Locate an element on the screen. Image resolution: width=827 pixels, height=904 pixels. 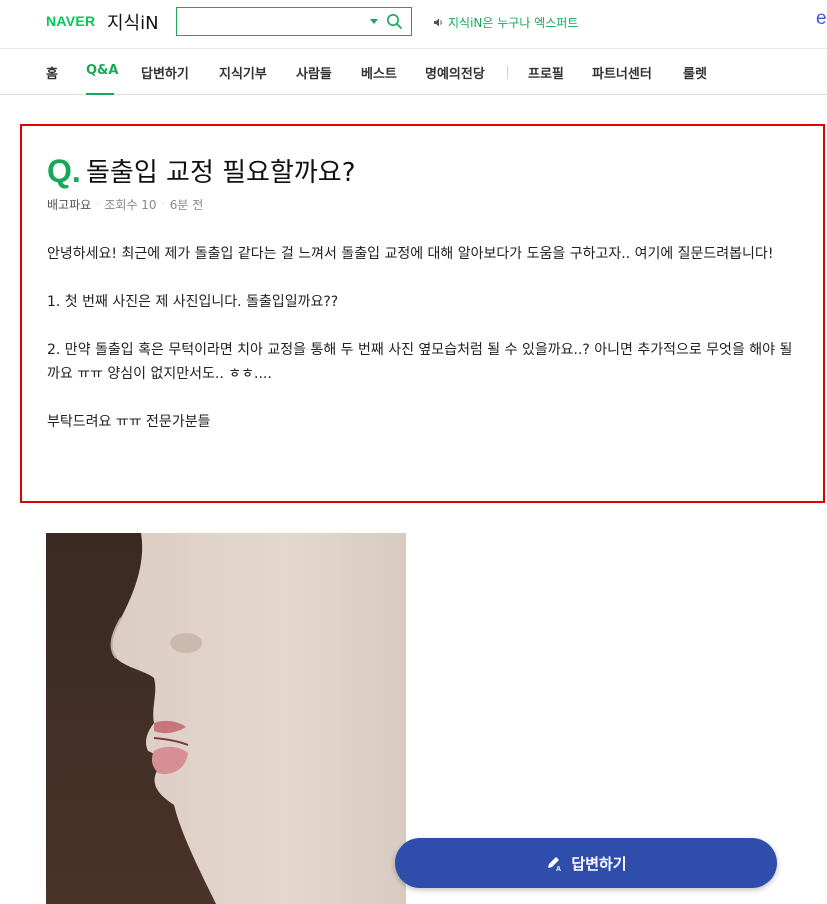
author-name: 배고파요 is located at coordinates (69, 204).